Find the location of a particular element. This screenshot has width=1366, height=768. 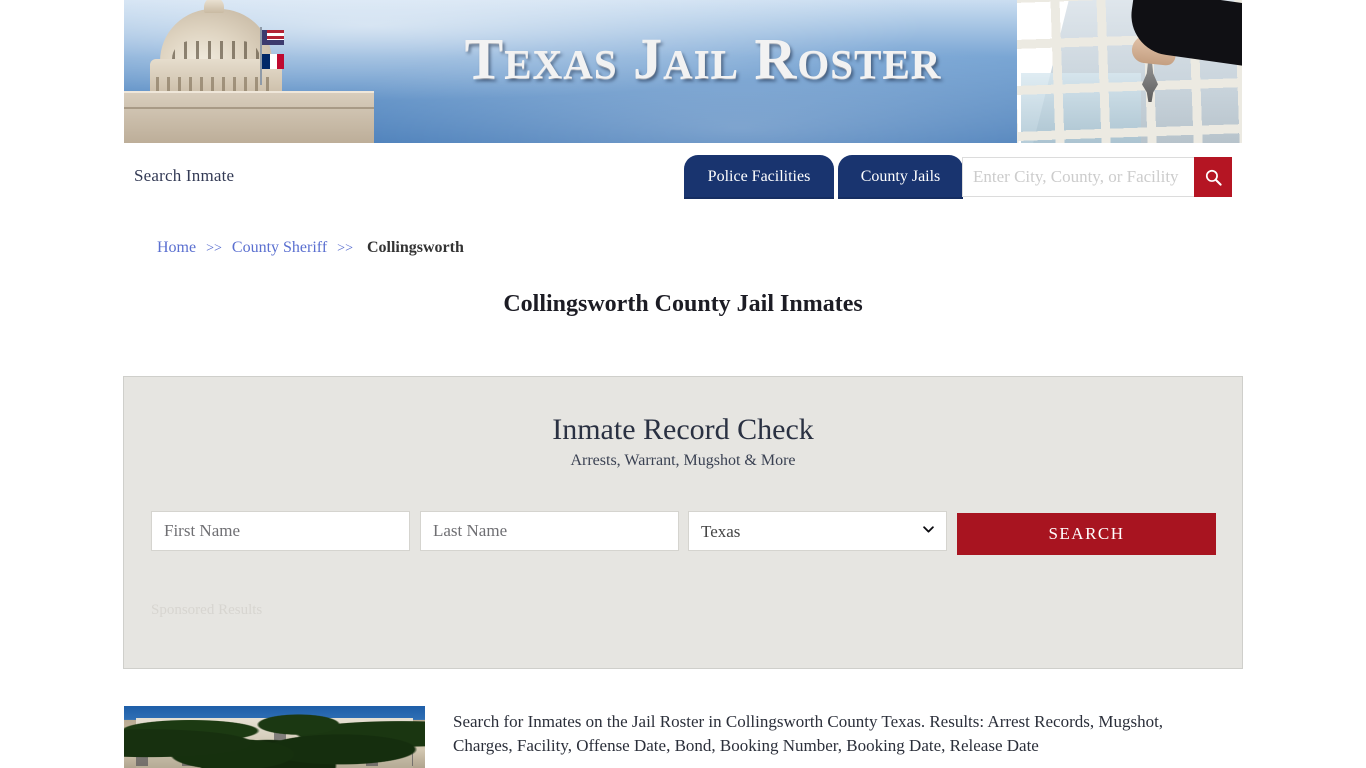

search-submit-button is located at coordinates (1213, 177).